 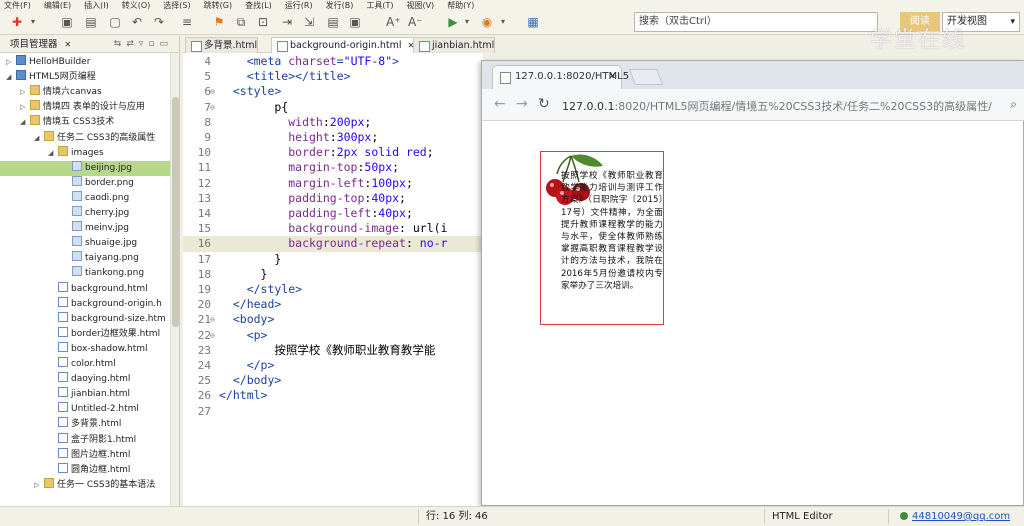 I want to click on back-icon: ←, so click(x=500, y=104).